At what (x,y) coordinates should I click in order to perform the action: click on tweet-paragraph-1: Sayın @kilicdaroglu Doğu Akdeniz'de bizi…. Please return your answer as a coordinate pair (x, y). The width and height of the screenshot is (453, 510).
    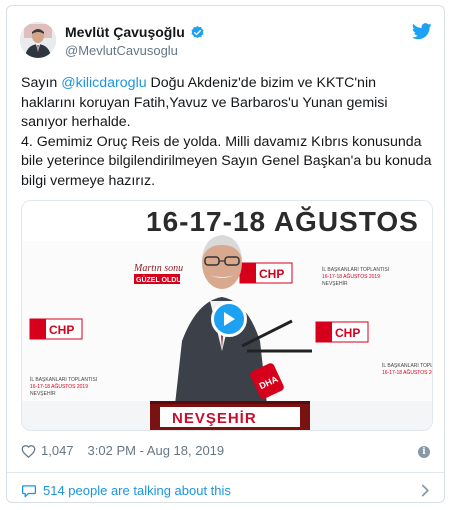
    Looking at the image, I should click on (227, 103).